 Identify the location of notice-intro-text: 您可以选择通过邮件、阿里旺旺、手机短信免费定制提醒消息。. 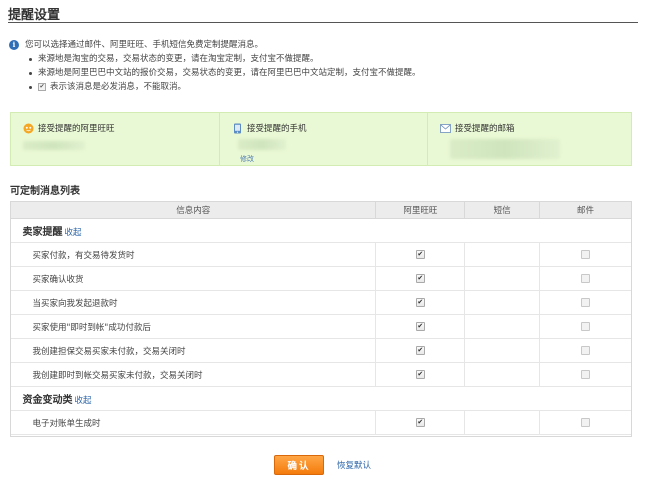
(144, 45).